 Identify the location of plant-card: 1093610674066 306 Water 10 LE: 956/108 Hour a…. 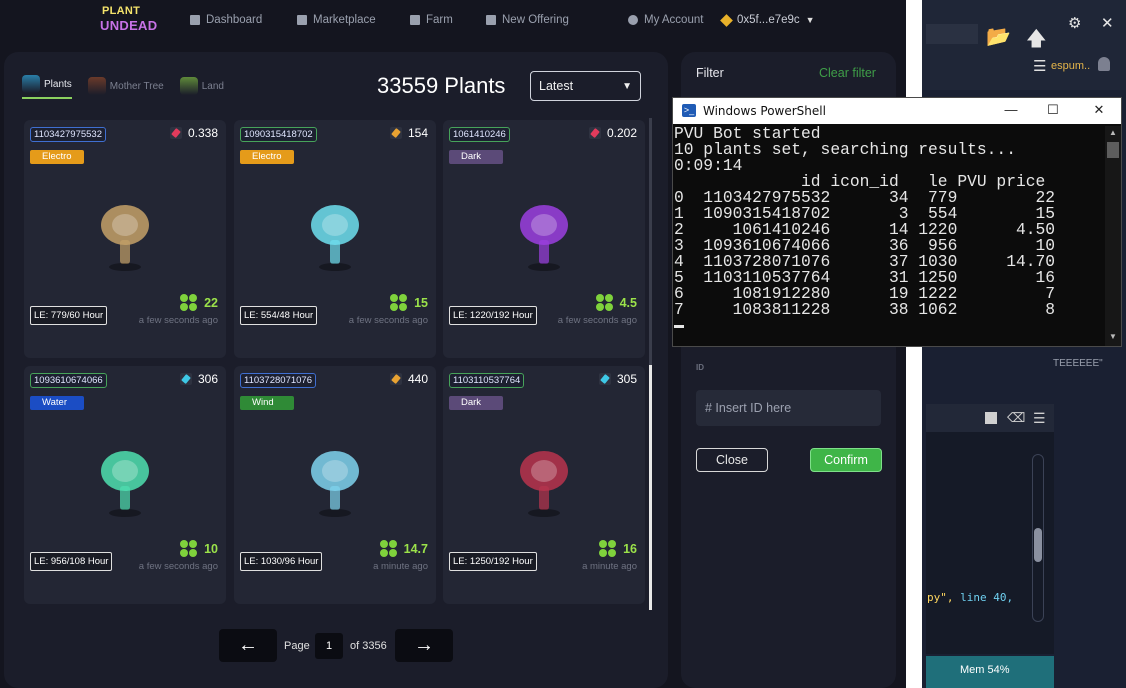
(125, 485).